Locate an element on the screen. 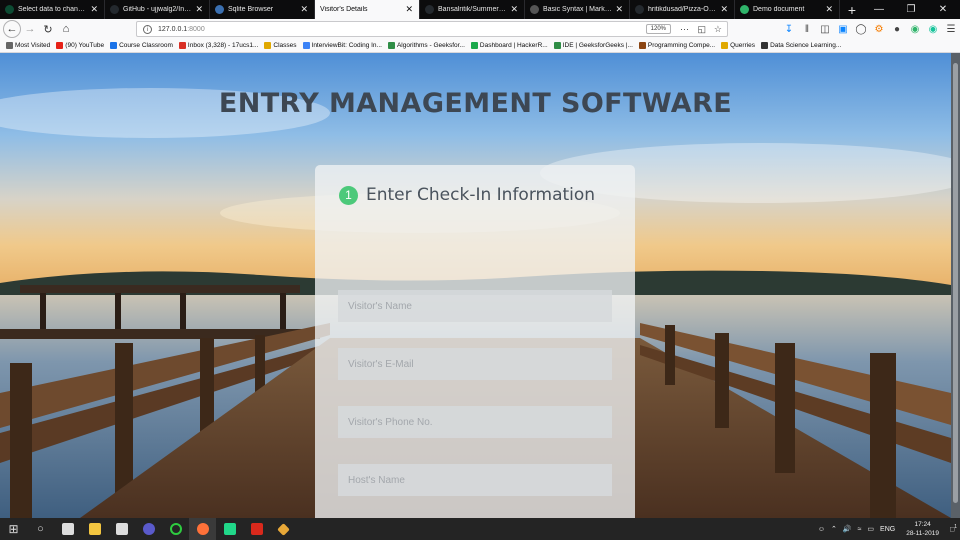 The image size is (960, 540). extension-icon: ◉ is located at coordinates (915, 29).